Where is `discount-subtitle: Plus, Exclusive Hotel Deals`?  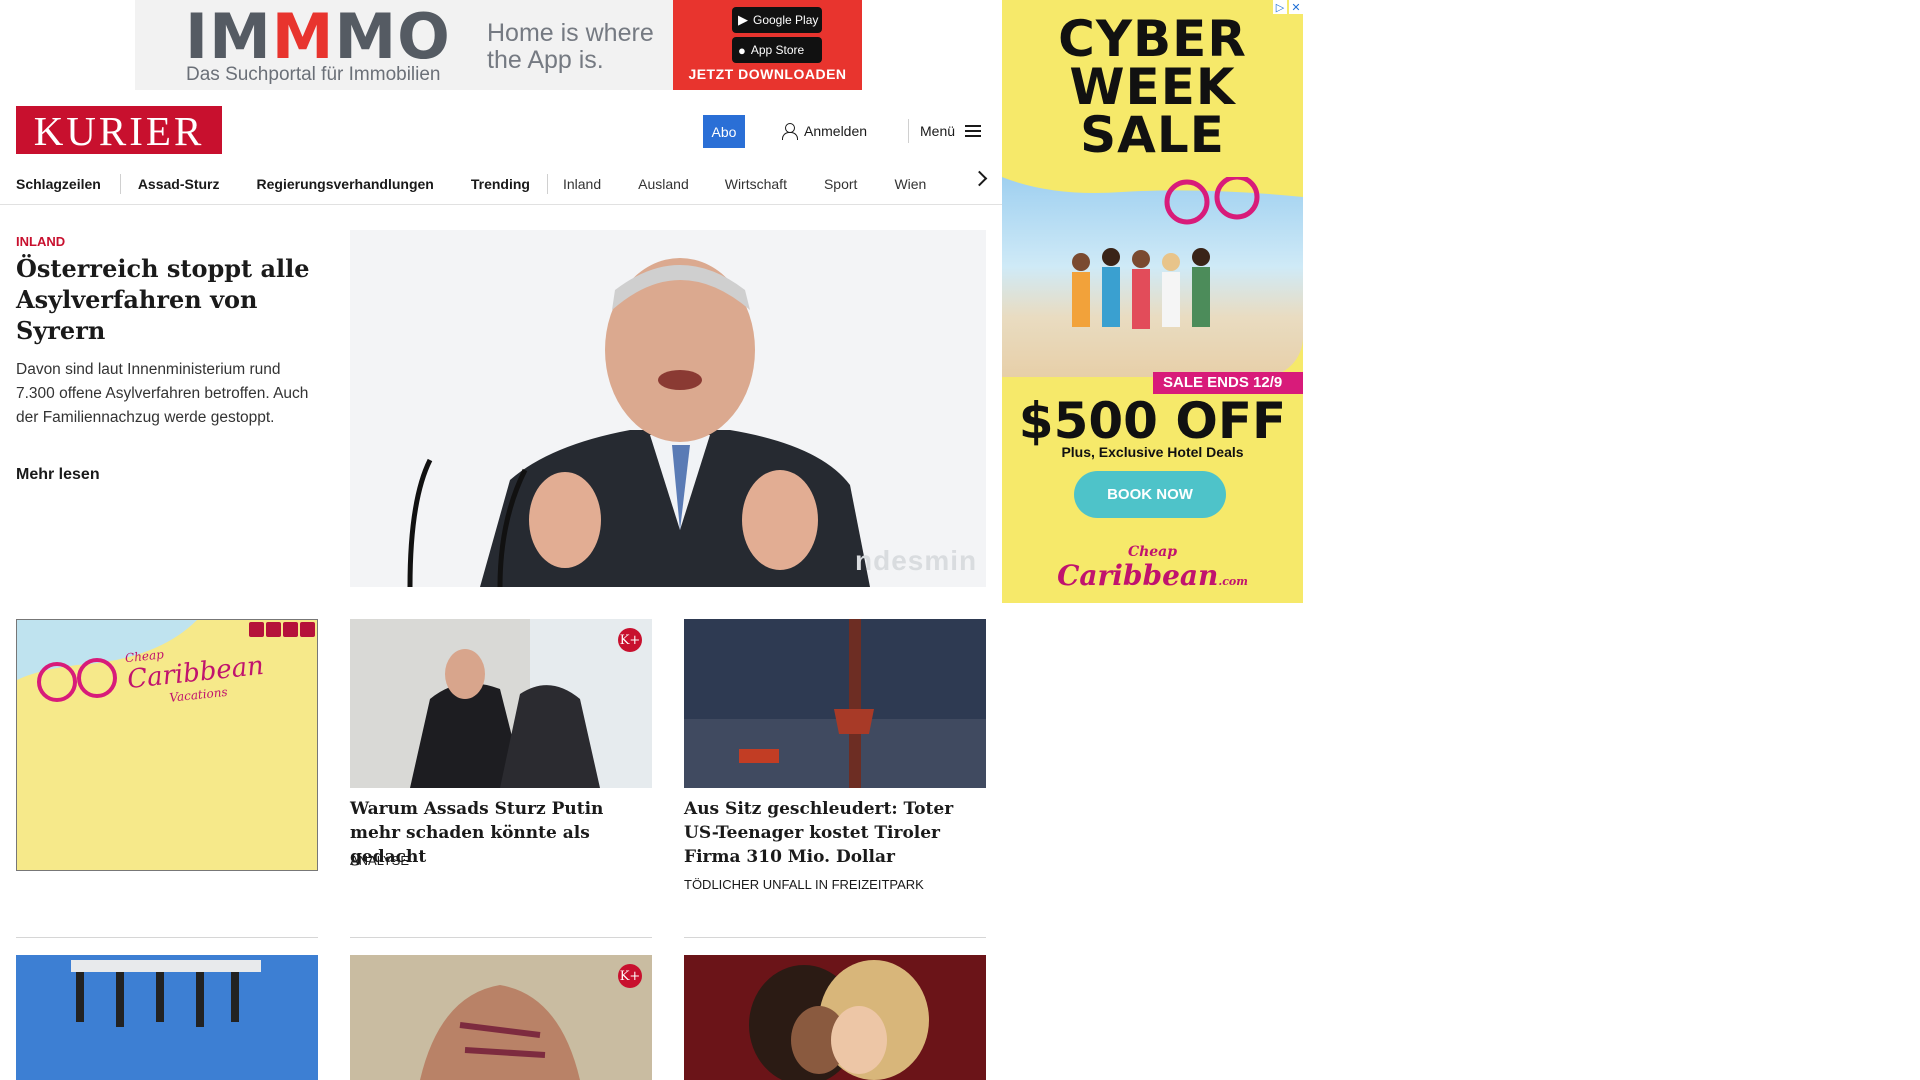
discount-subtitle: Plus, Exclusive Hotel Deals is located at coordinates (1152, 452).